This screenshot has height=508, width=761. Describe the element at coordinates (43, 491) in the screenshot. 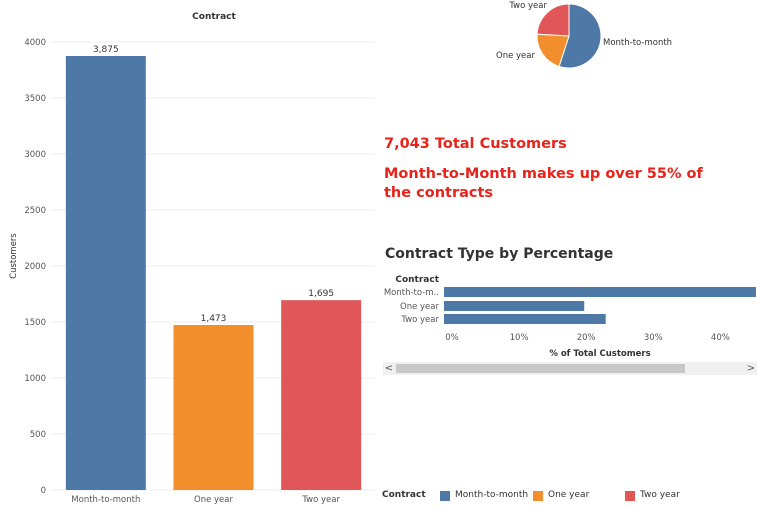

I see `y-tick-label: 0` at that location.